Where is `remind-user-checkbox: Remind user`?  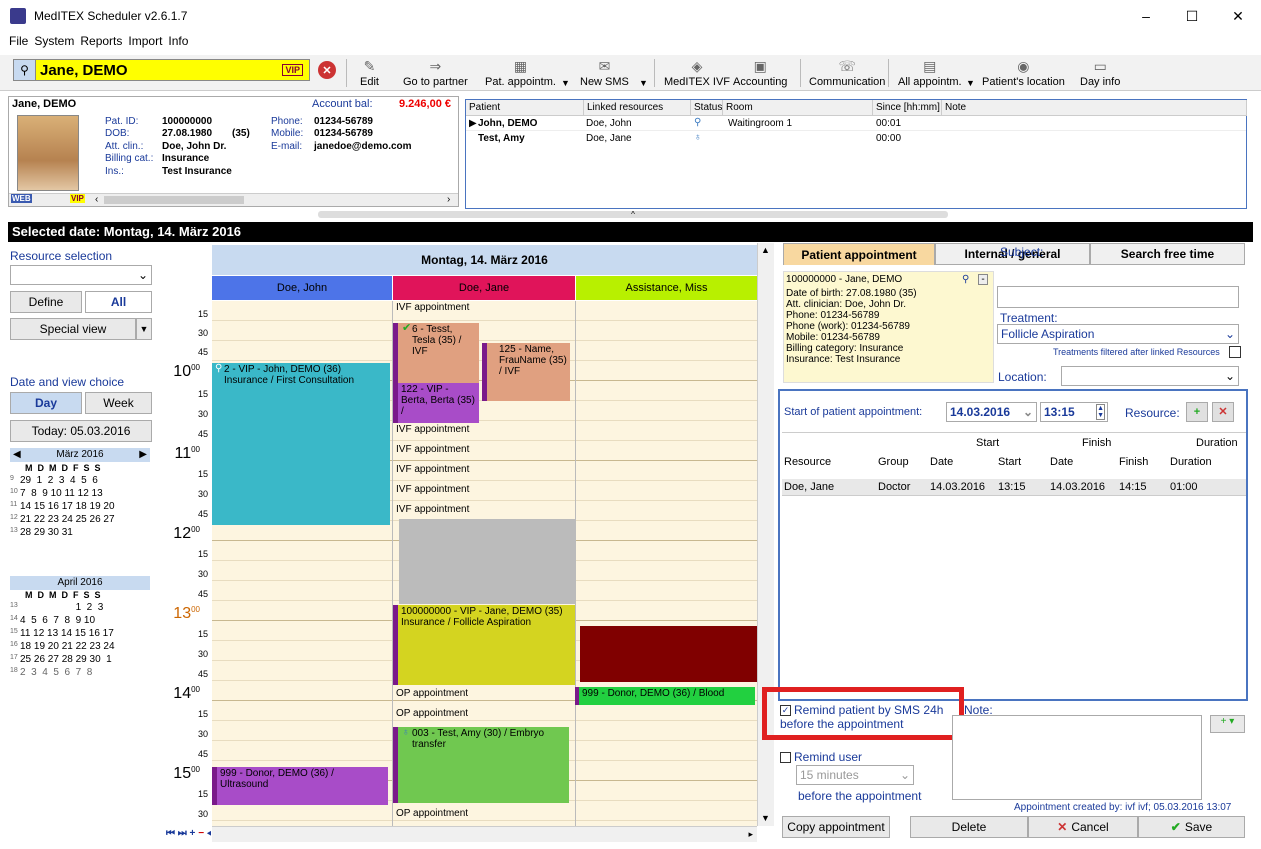 remind-user-checkbox: Remind user is located at coordinates (821, 757).